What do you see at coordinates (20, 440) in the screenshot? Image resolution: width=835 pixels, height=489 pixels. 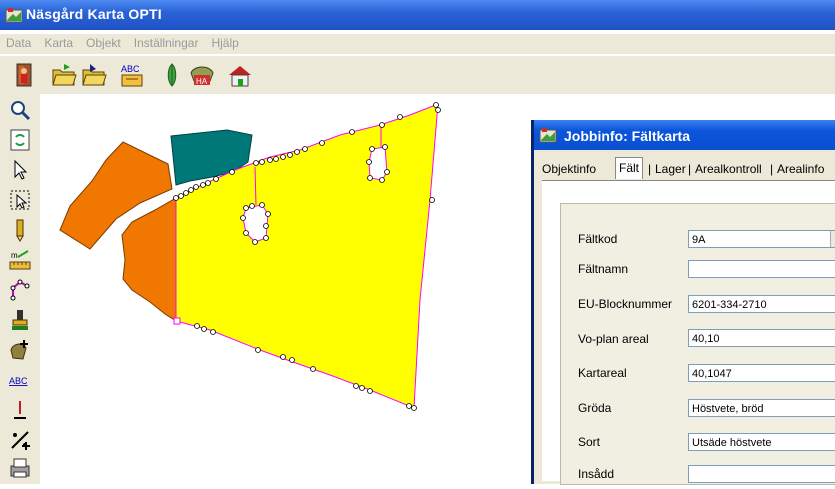 I see `split-field-icon` at bounding box center [20, 440].